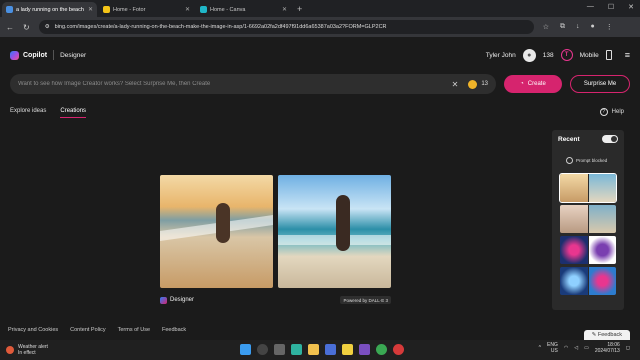 The width and height of the screenshot is (640, 360). What do you see at coordinates (33, 330) in the screenshot?
I see `privacy-link: Privacy and Cookies` at bounding box center [33, 330].